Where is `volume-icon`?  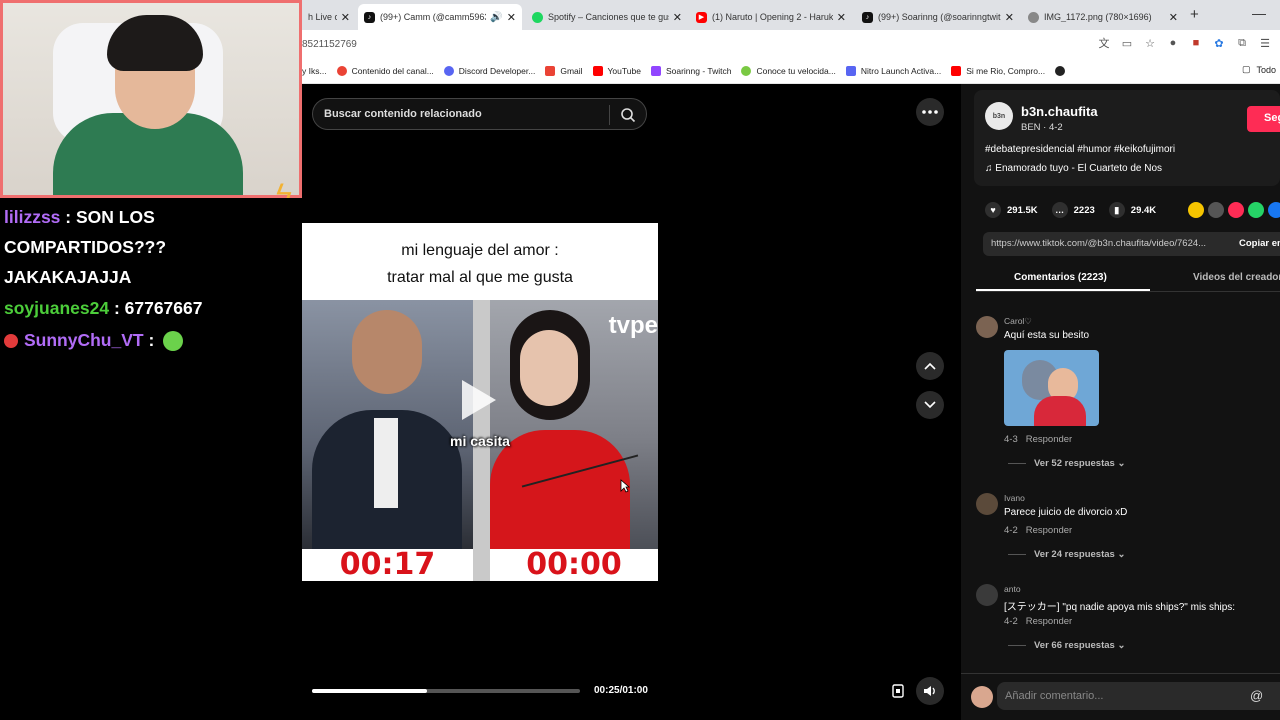 volume-icon is located at coordinates (929, 691).